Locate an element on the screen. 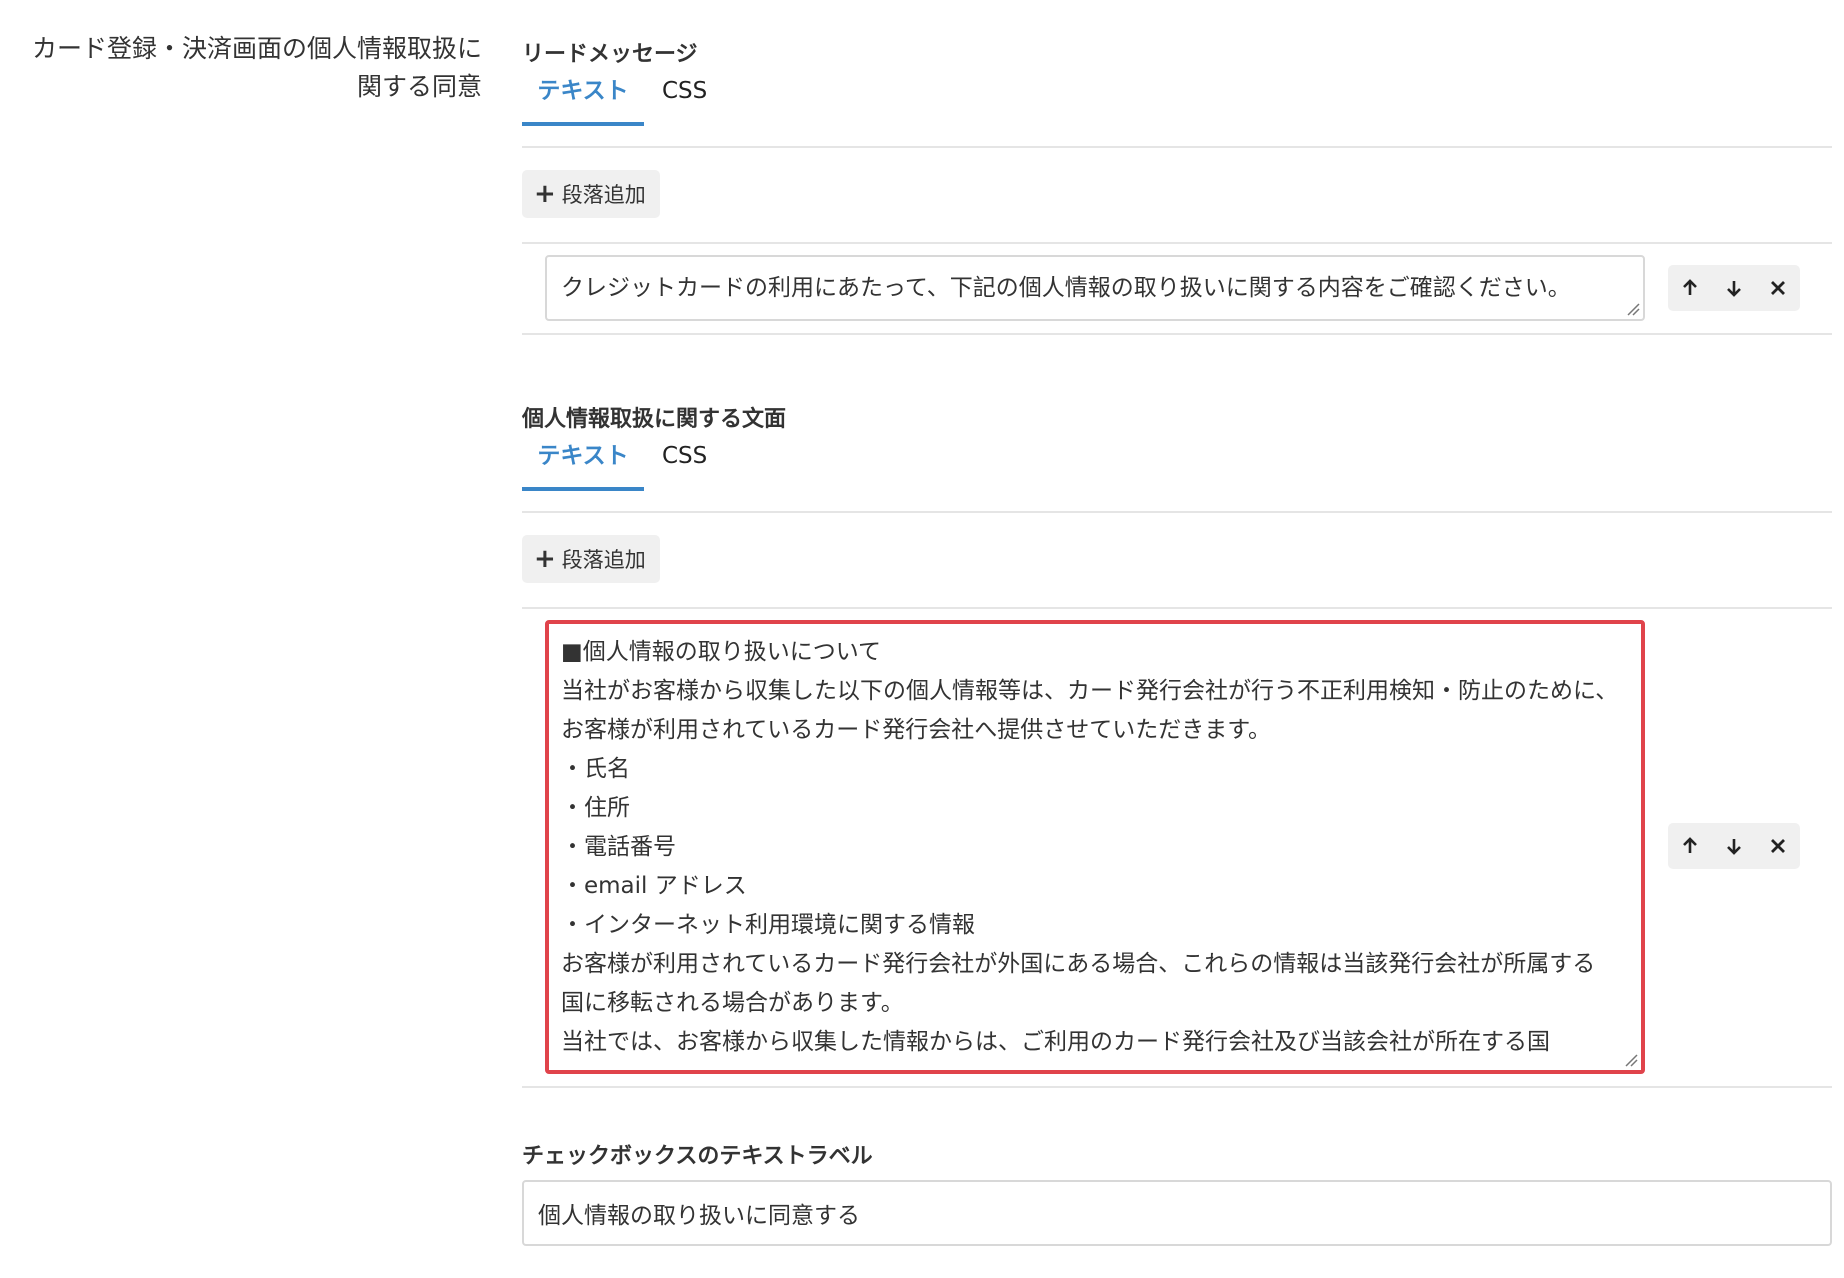  privacy-paragraph-controls is located at coordinates (1734, 846).